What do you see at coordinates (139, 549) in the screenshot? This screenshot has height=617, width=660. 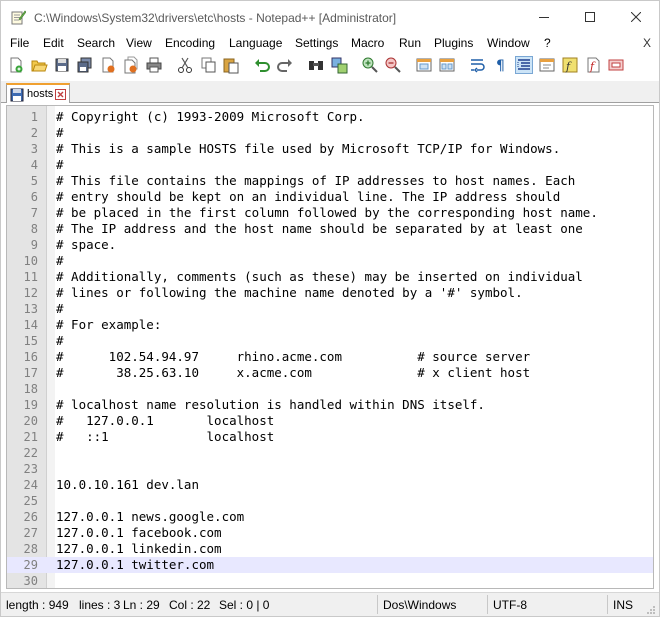 I see `line-text: 127.0.0.1 linkedin.com` at bounding box center [139, 549].